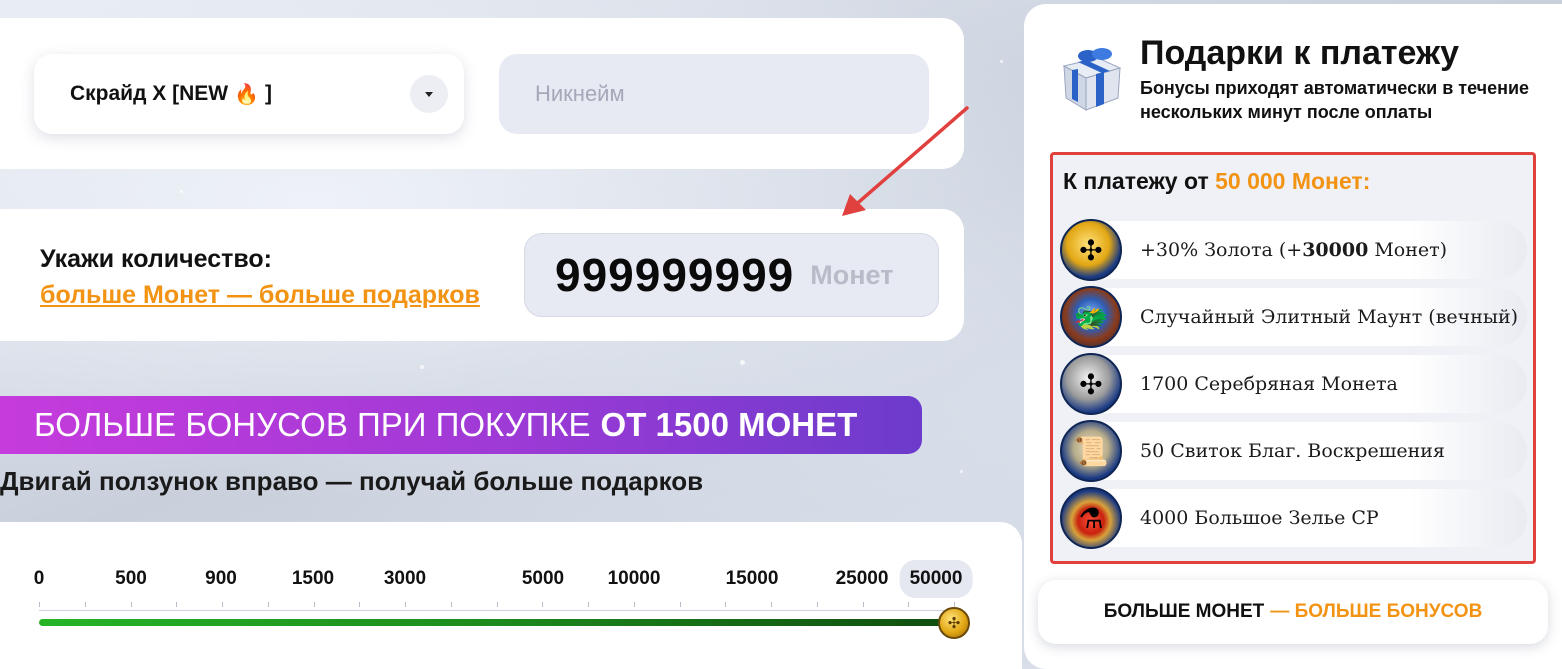 The width and height of the screenshot is (1562, 669). I want to click on bonus-item: ⚗ 4000 Большое Зелье CP, so click(1293, 518).